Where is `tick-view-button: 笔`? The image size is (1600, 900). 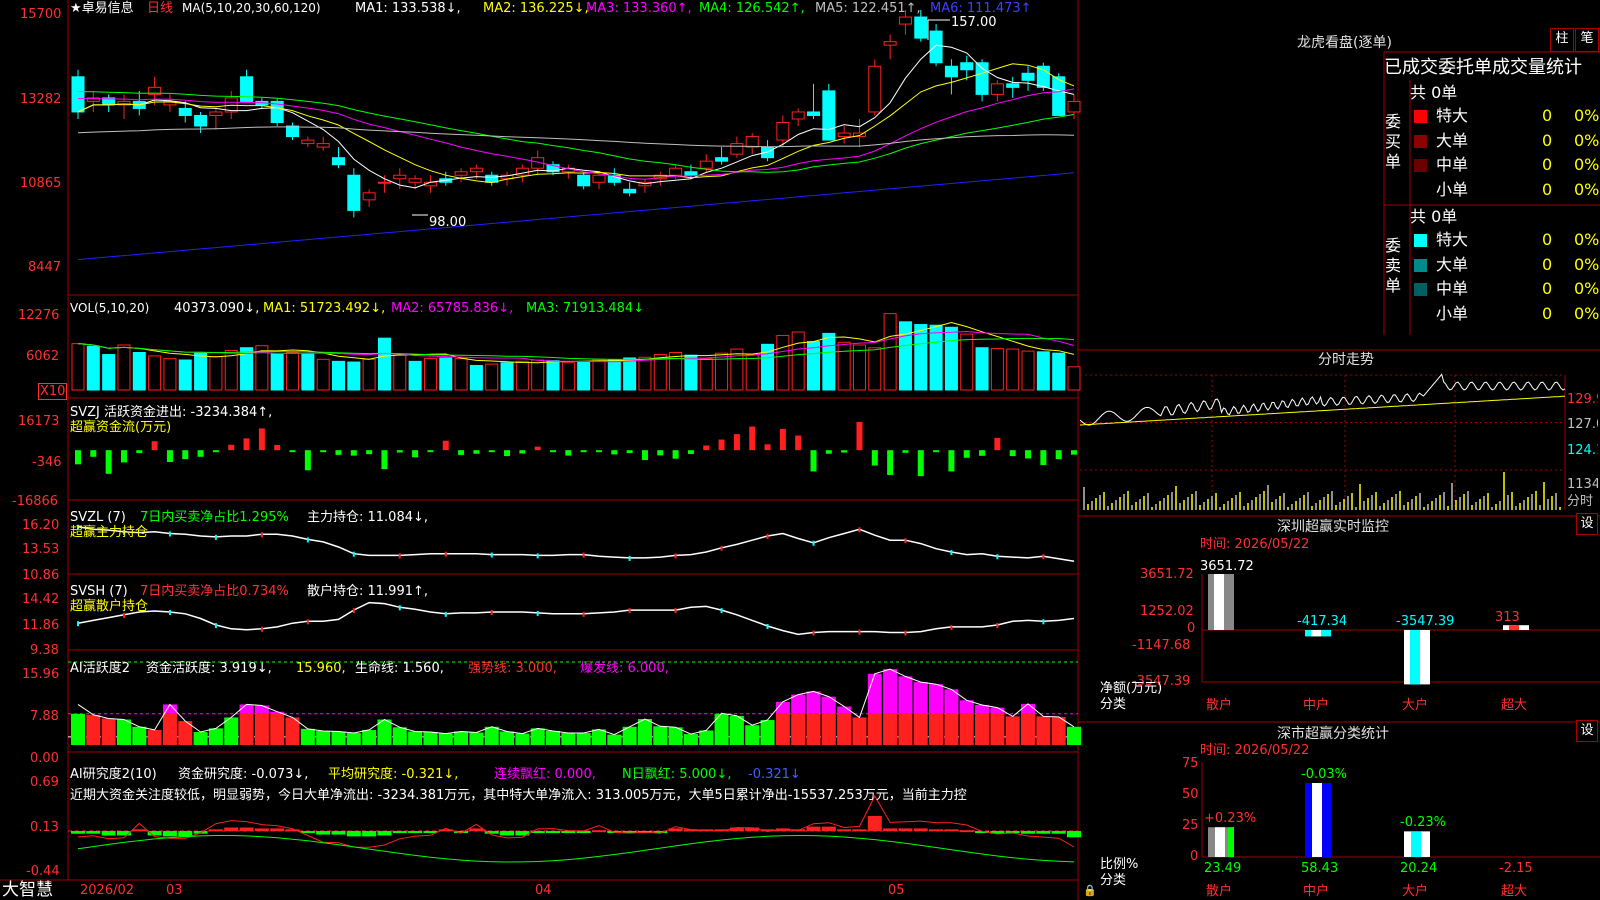 tick-view-button: 笔 is located at coordinates (1587, 40).